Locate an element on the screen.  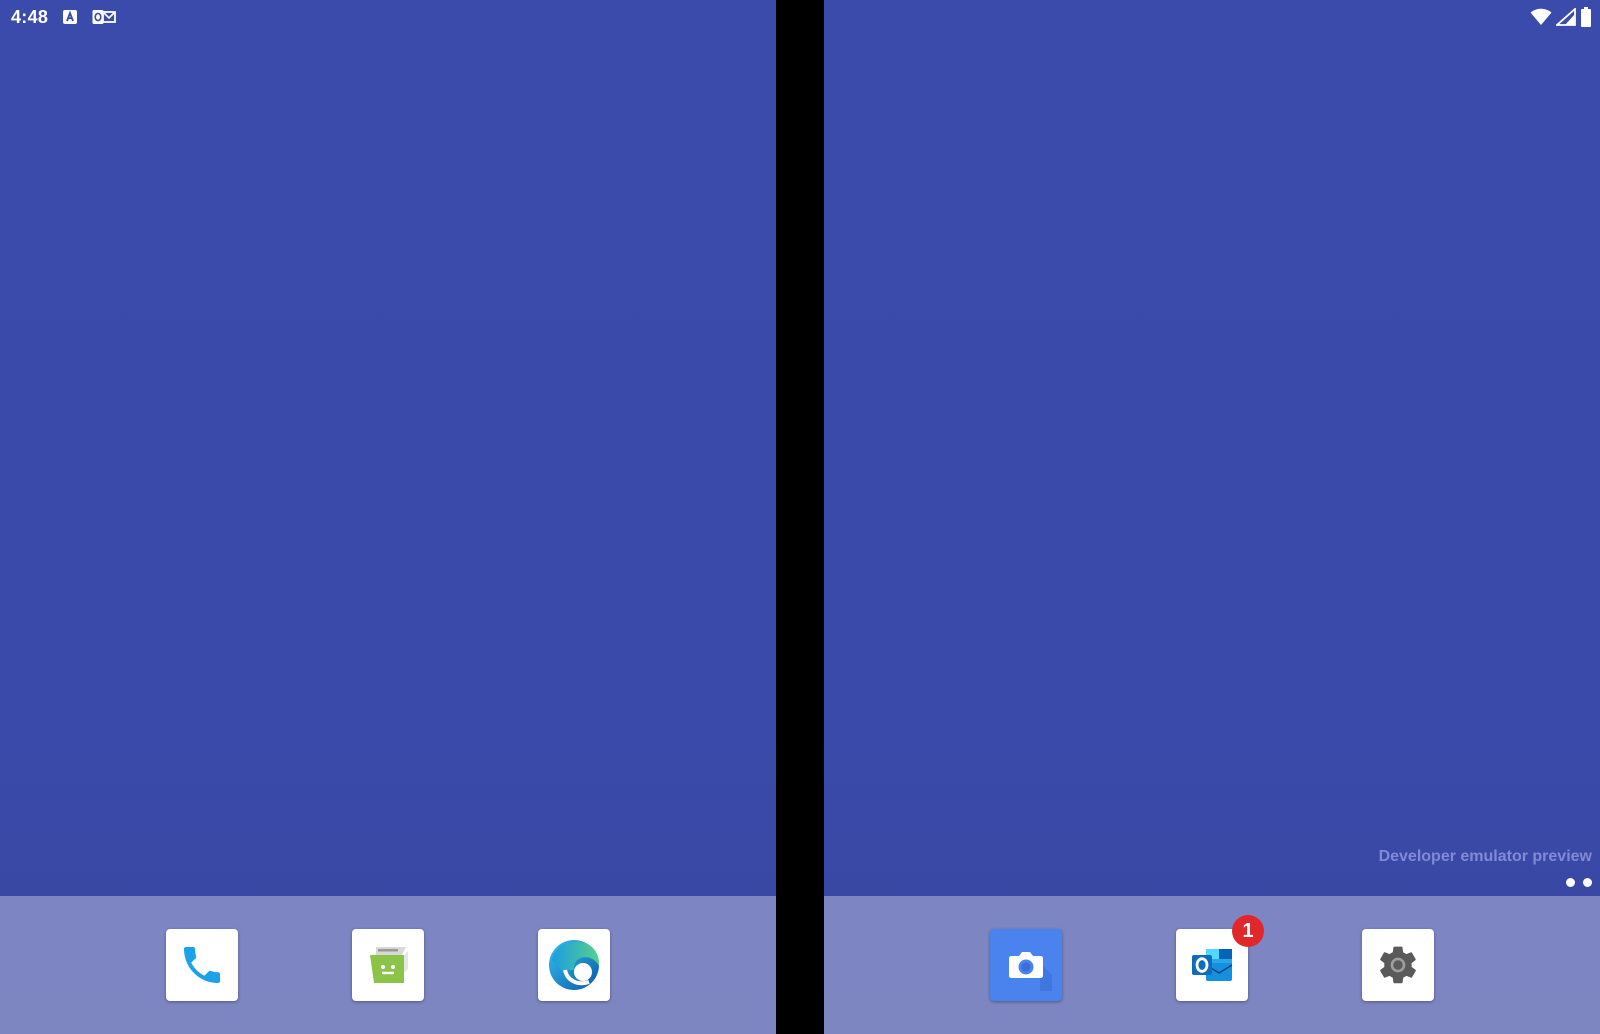
hinge is located at coordinates (800, 517).